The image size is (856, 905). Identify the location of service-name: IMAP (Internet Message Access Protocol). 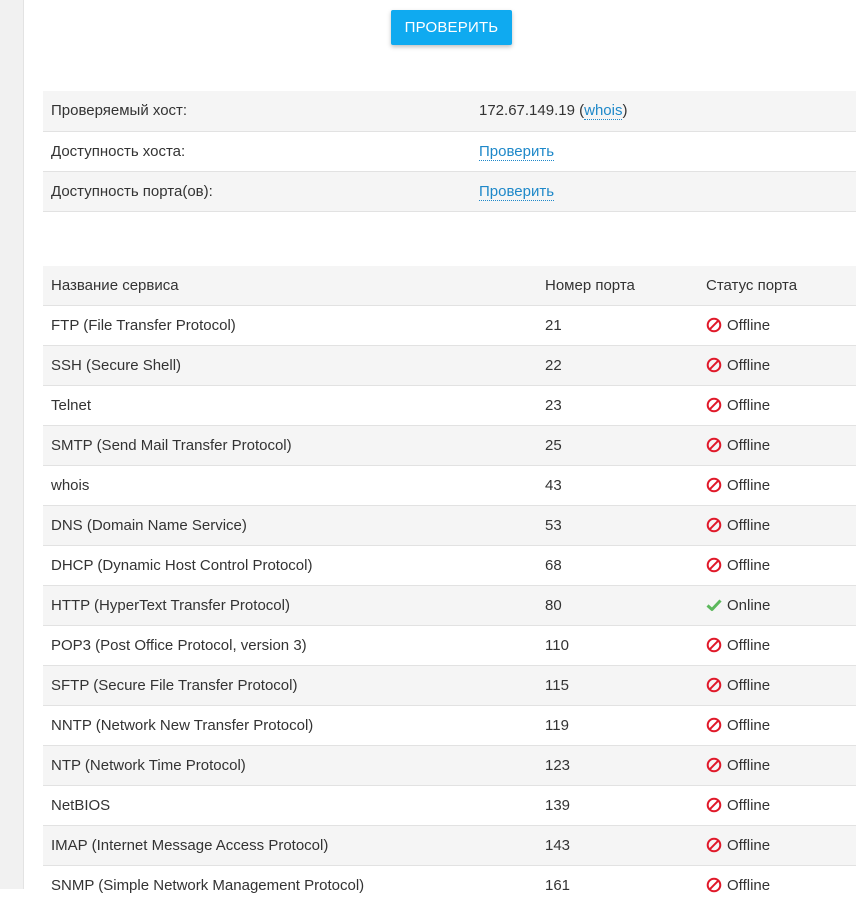
(190, 845).